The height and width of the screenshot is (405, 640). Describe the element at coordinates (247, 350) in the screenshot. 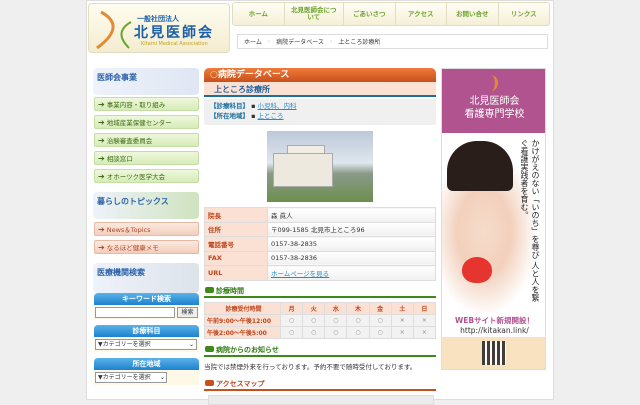

I see `notice-heading-text: 病院からのお知らせ` at that location.